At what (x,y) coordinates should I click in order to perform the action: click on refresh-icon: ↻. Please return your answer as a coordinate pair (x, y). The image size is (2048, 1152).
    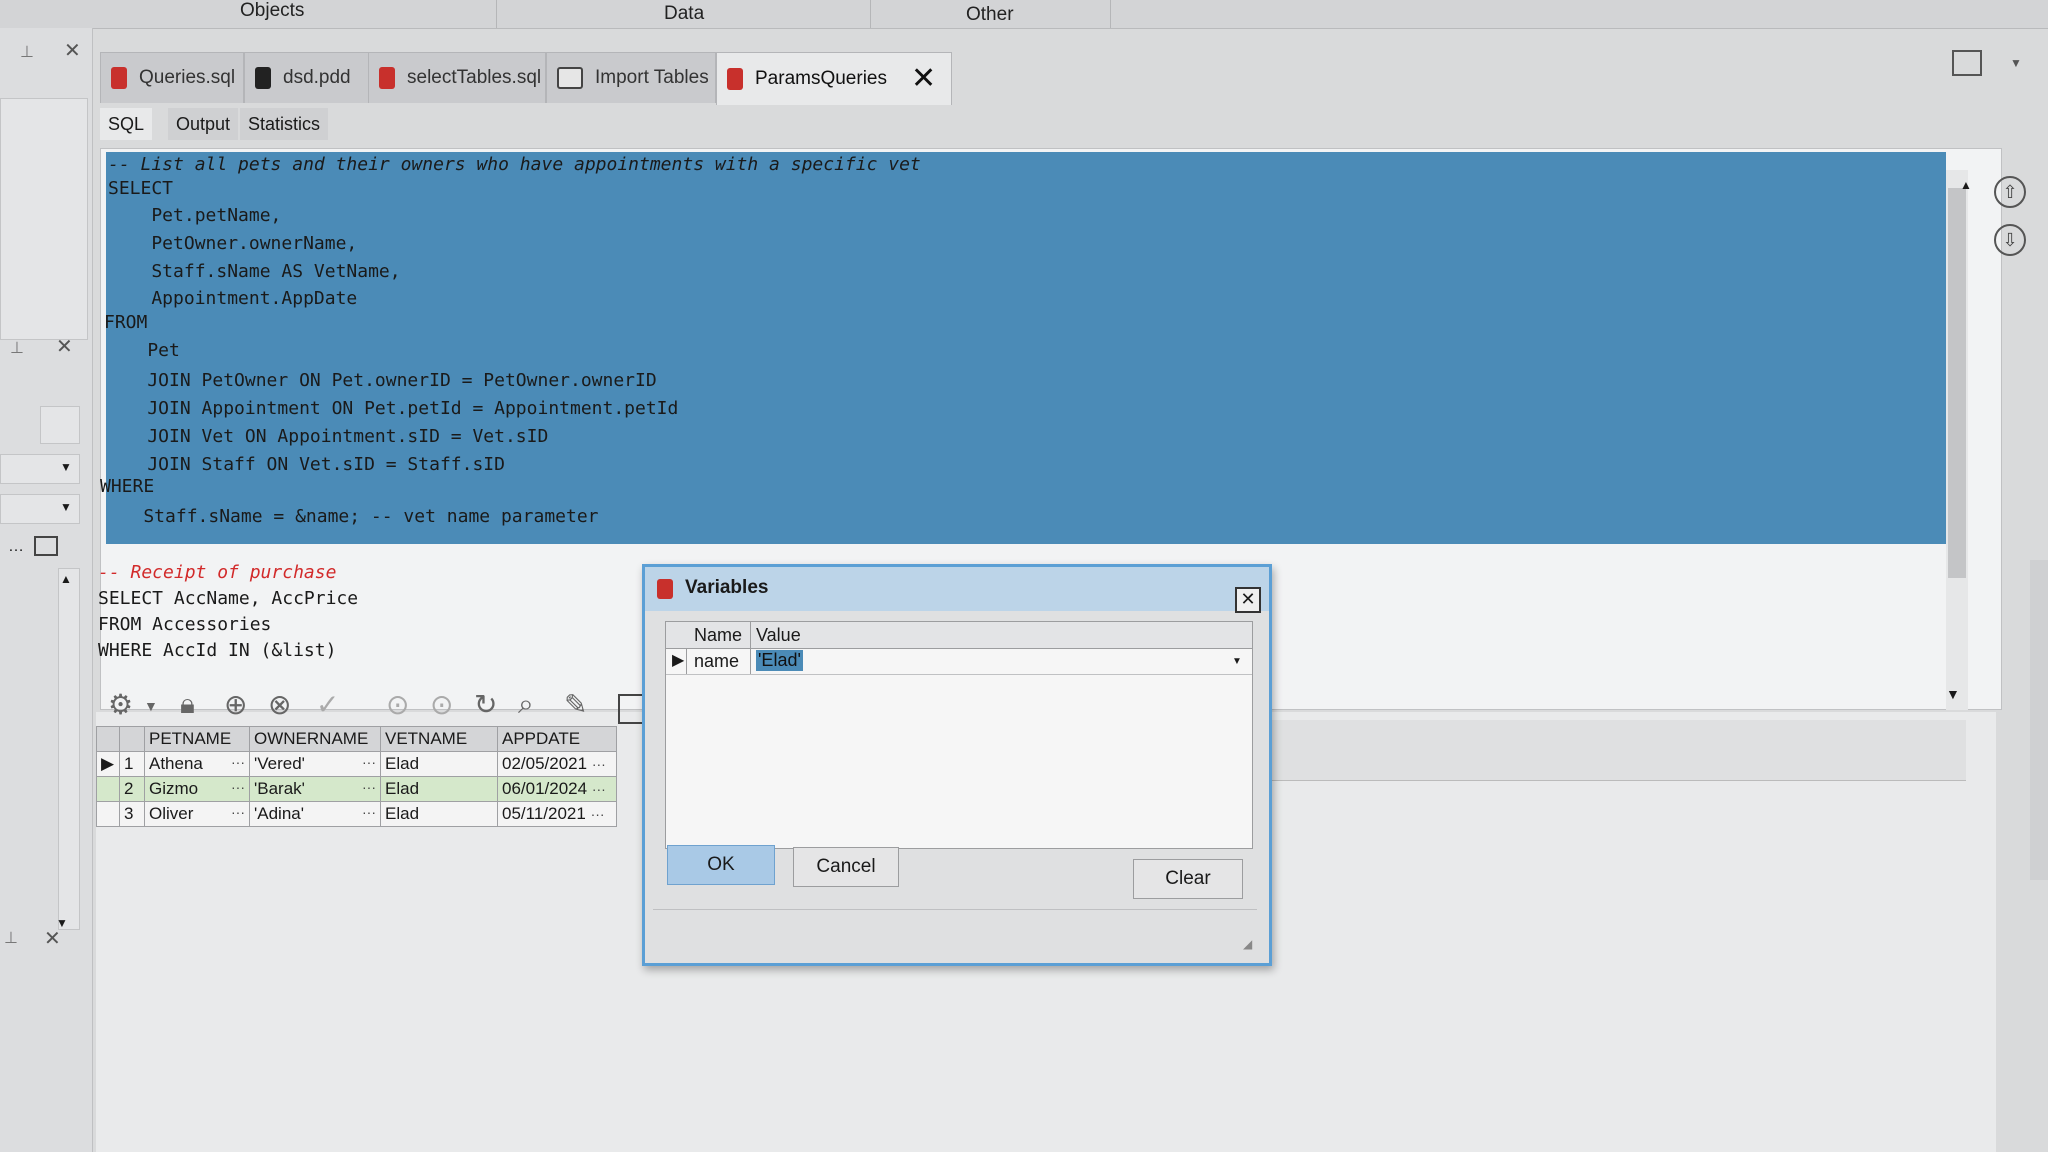
    Looking at the image, I should click on (485, 704).